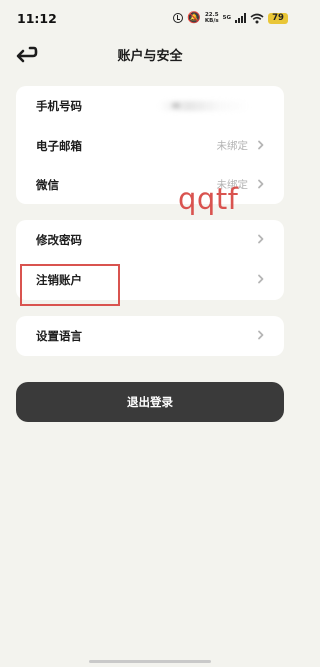 This screenshot has width=320, height=667. Describe the element at coordinates (59, 146) in the screenshot. I see `email-label: 电子邮箱` at that location.